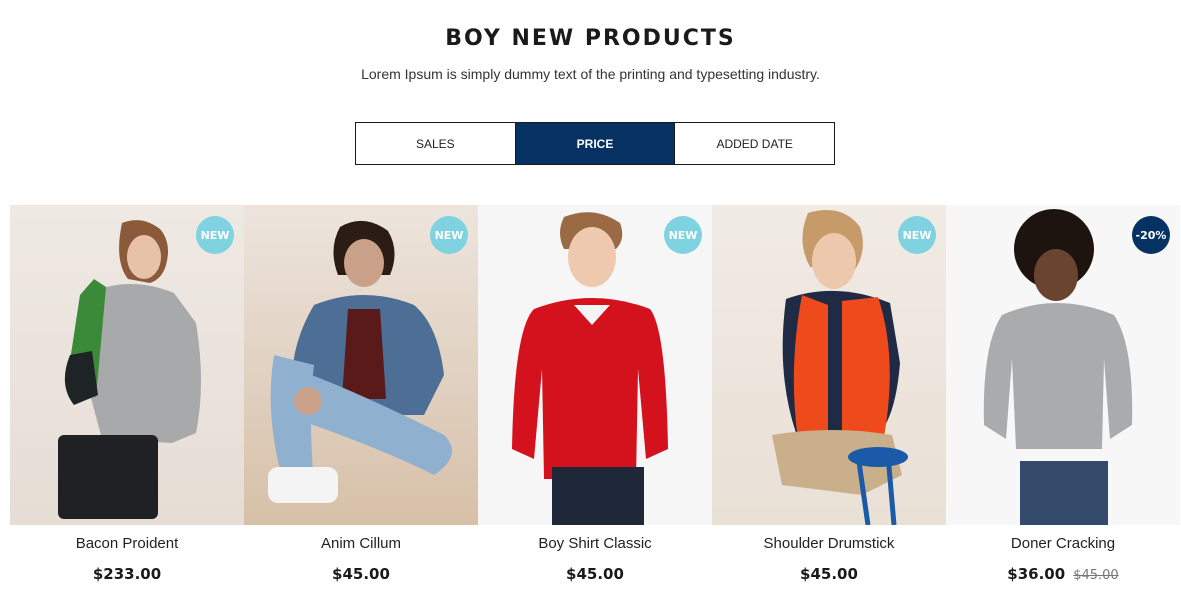 This screenshot has height=613, width=1181. Describe the element at coordinates (595, 543) in the screenshot. I see `product-name: Boy Shirt Classic` at that location.